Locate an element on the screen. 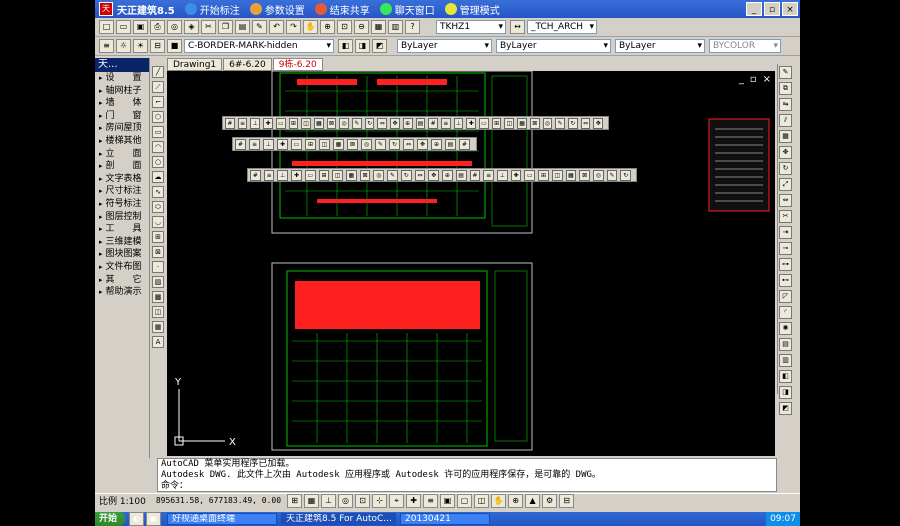  menu-item: 房间屋顶 is located at coordinates (122, 128).